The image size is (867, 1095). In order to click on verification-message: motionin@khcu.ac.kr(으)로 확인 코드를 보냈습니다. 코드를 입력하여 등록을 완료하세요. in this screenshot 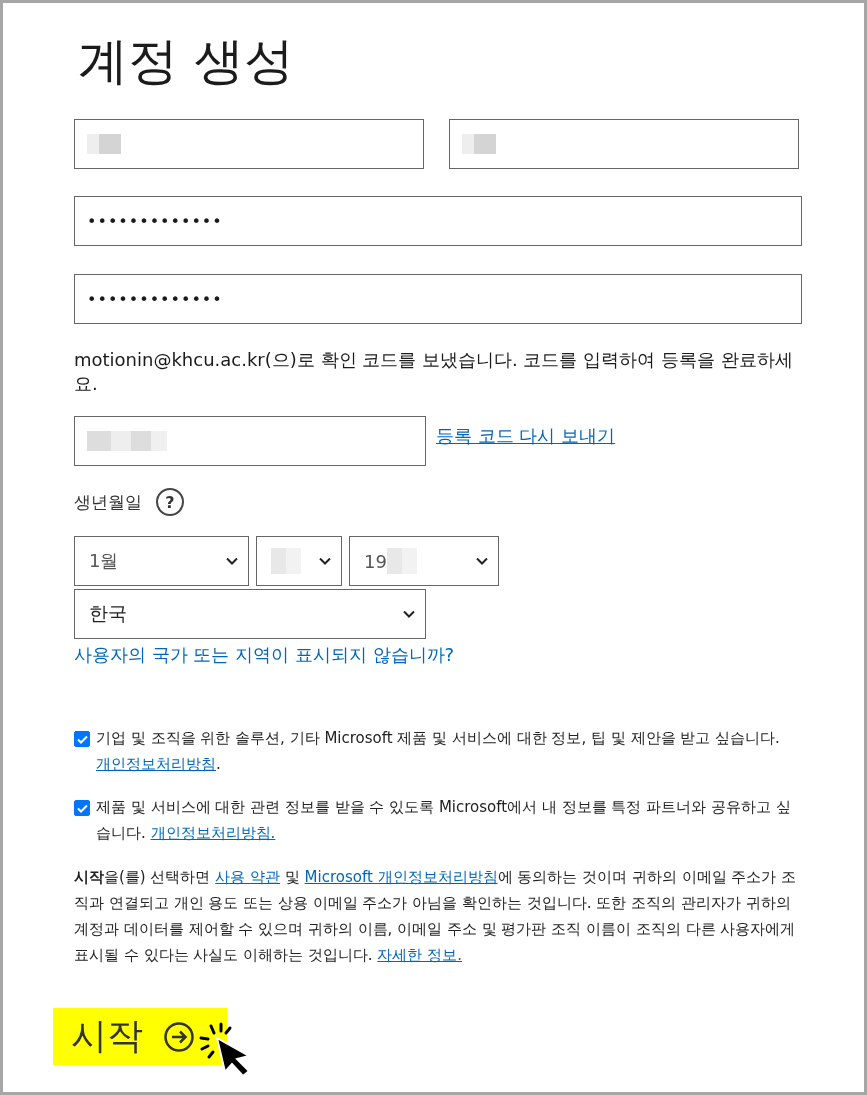, I will do `click(434, 372)`.